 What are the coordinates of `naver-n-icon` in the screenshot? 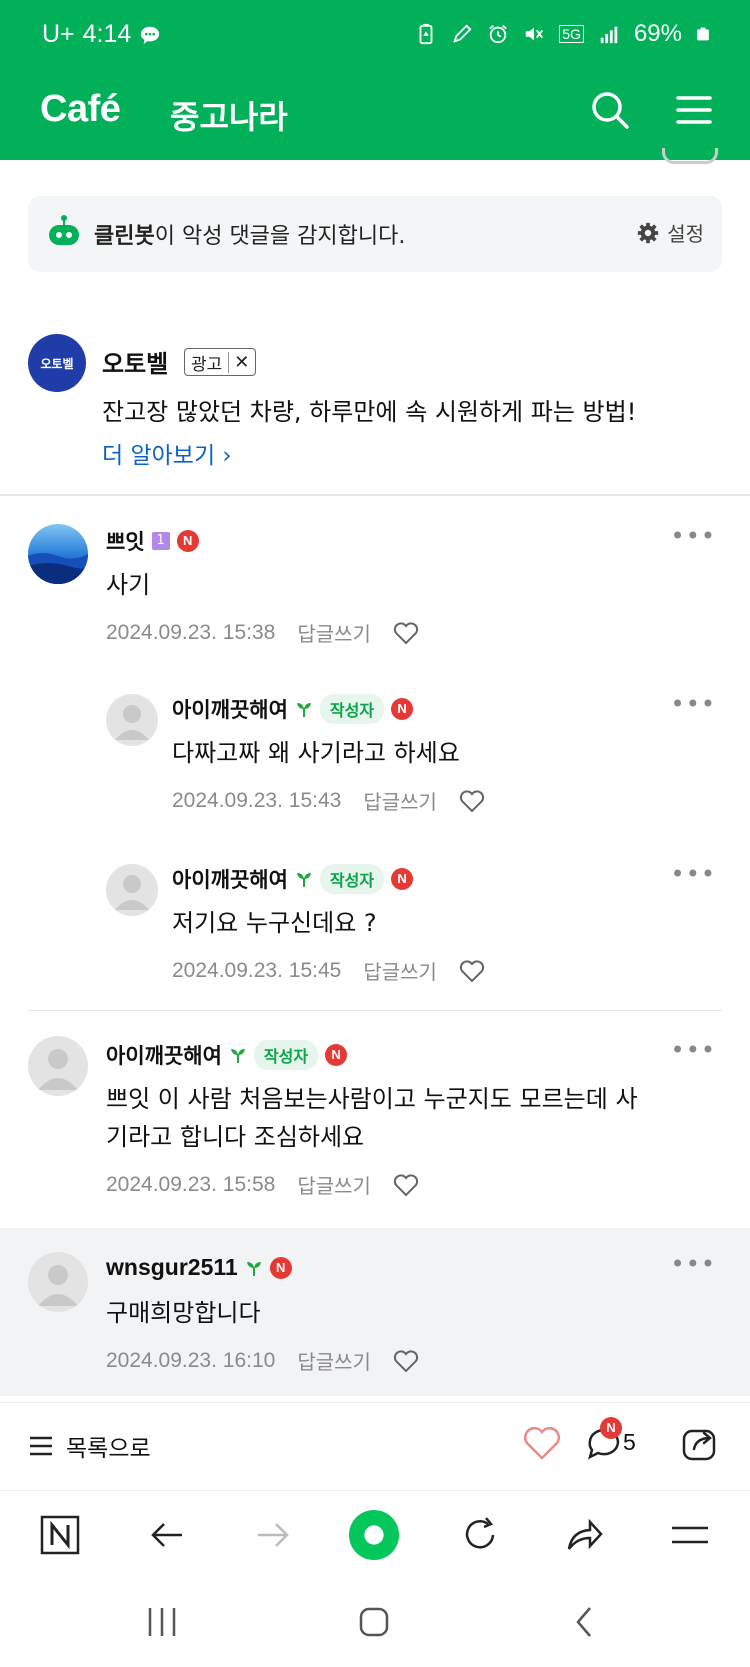 It's located at (60, 1535).